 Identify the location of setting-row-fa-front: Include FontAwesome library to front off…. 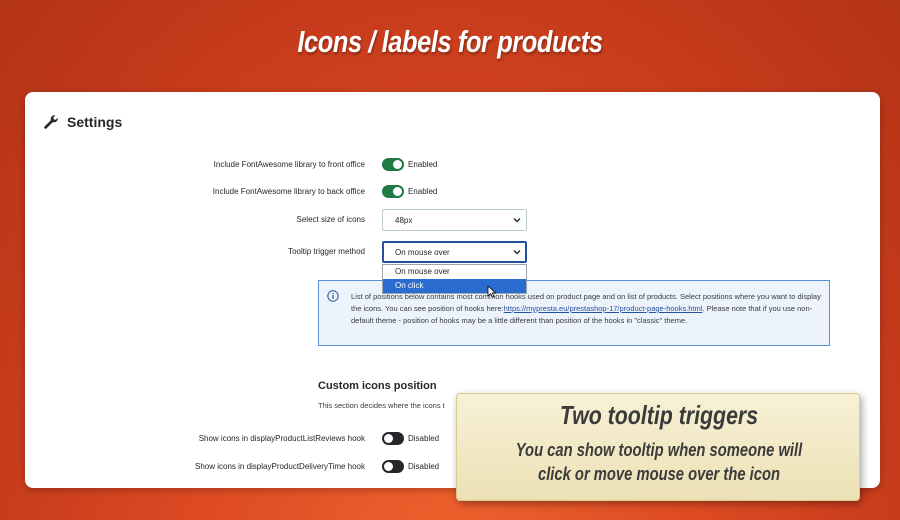
(452, 167).